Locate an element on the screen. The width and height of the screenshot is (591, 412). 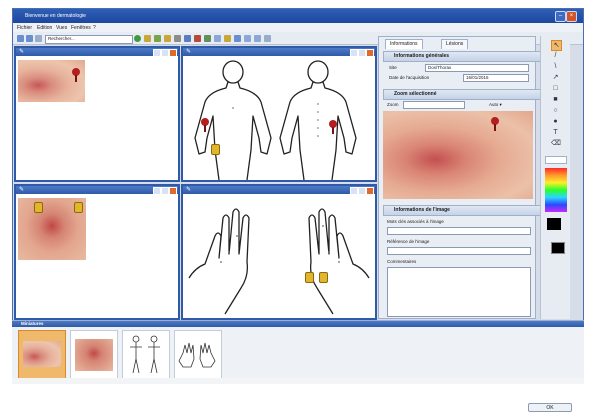
import-icon is located at coordinates (157, 38).